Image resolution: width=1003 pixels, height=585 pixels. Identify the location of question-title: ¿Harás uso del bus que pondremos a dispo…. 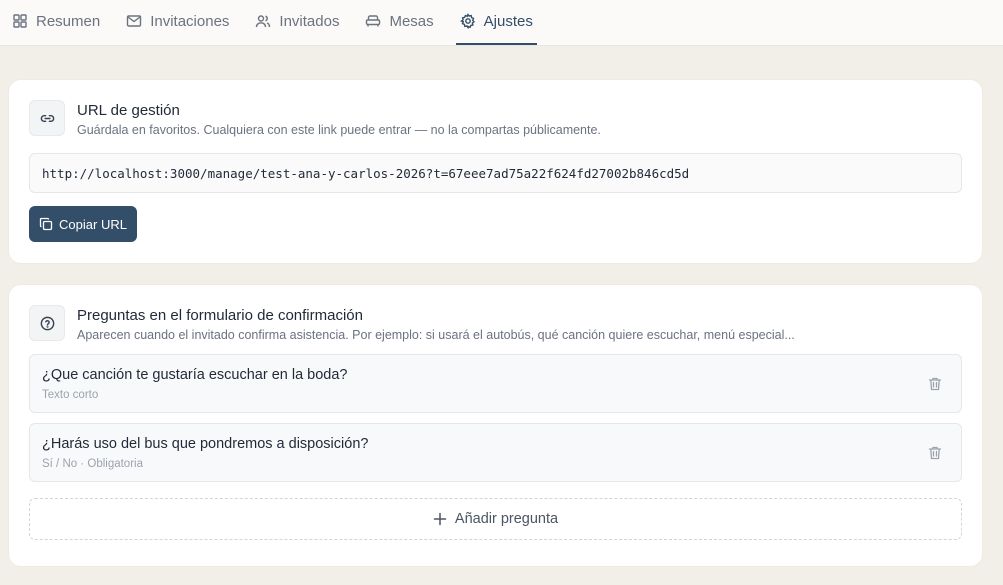
(205, 444).